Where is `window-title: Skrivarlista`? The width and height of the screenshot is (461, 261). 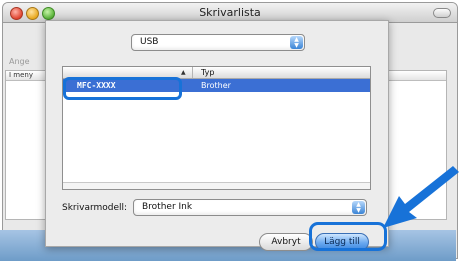
window-title: Skrivarlista is located at coordinates (230, 12).